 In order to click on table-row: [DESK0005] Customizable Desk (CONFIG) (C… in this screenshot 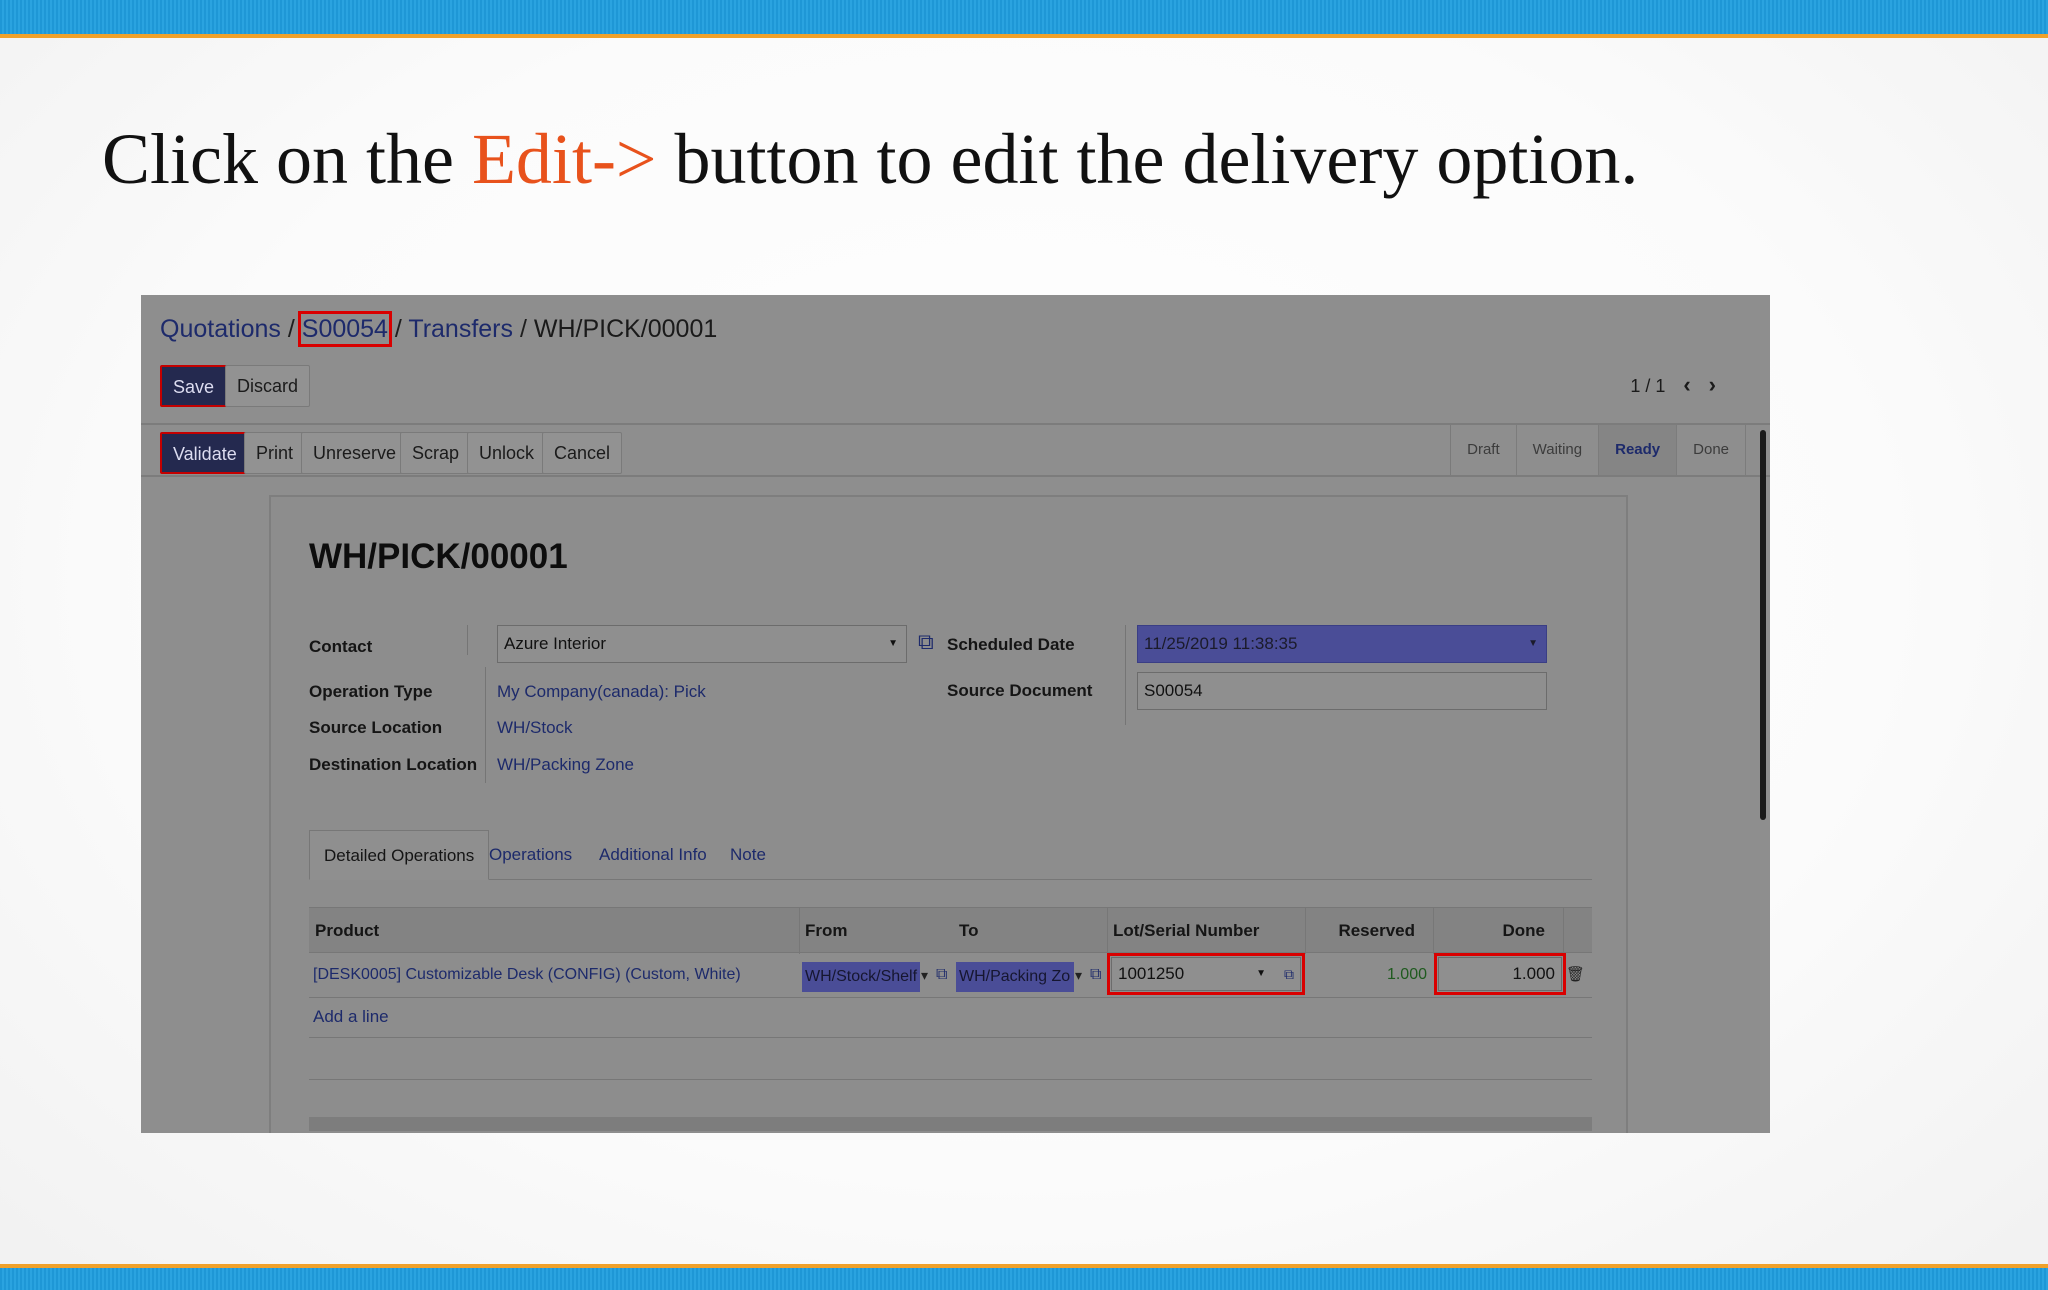, I will do `click(950, 975)`.